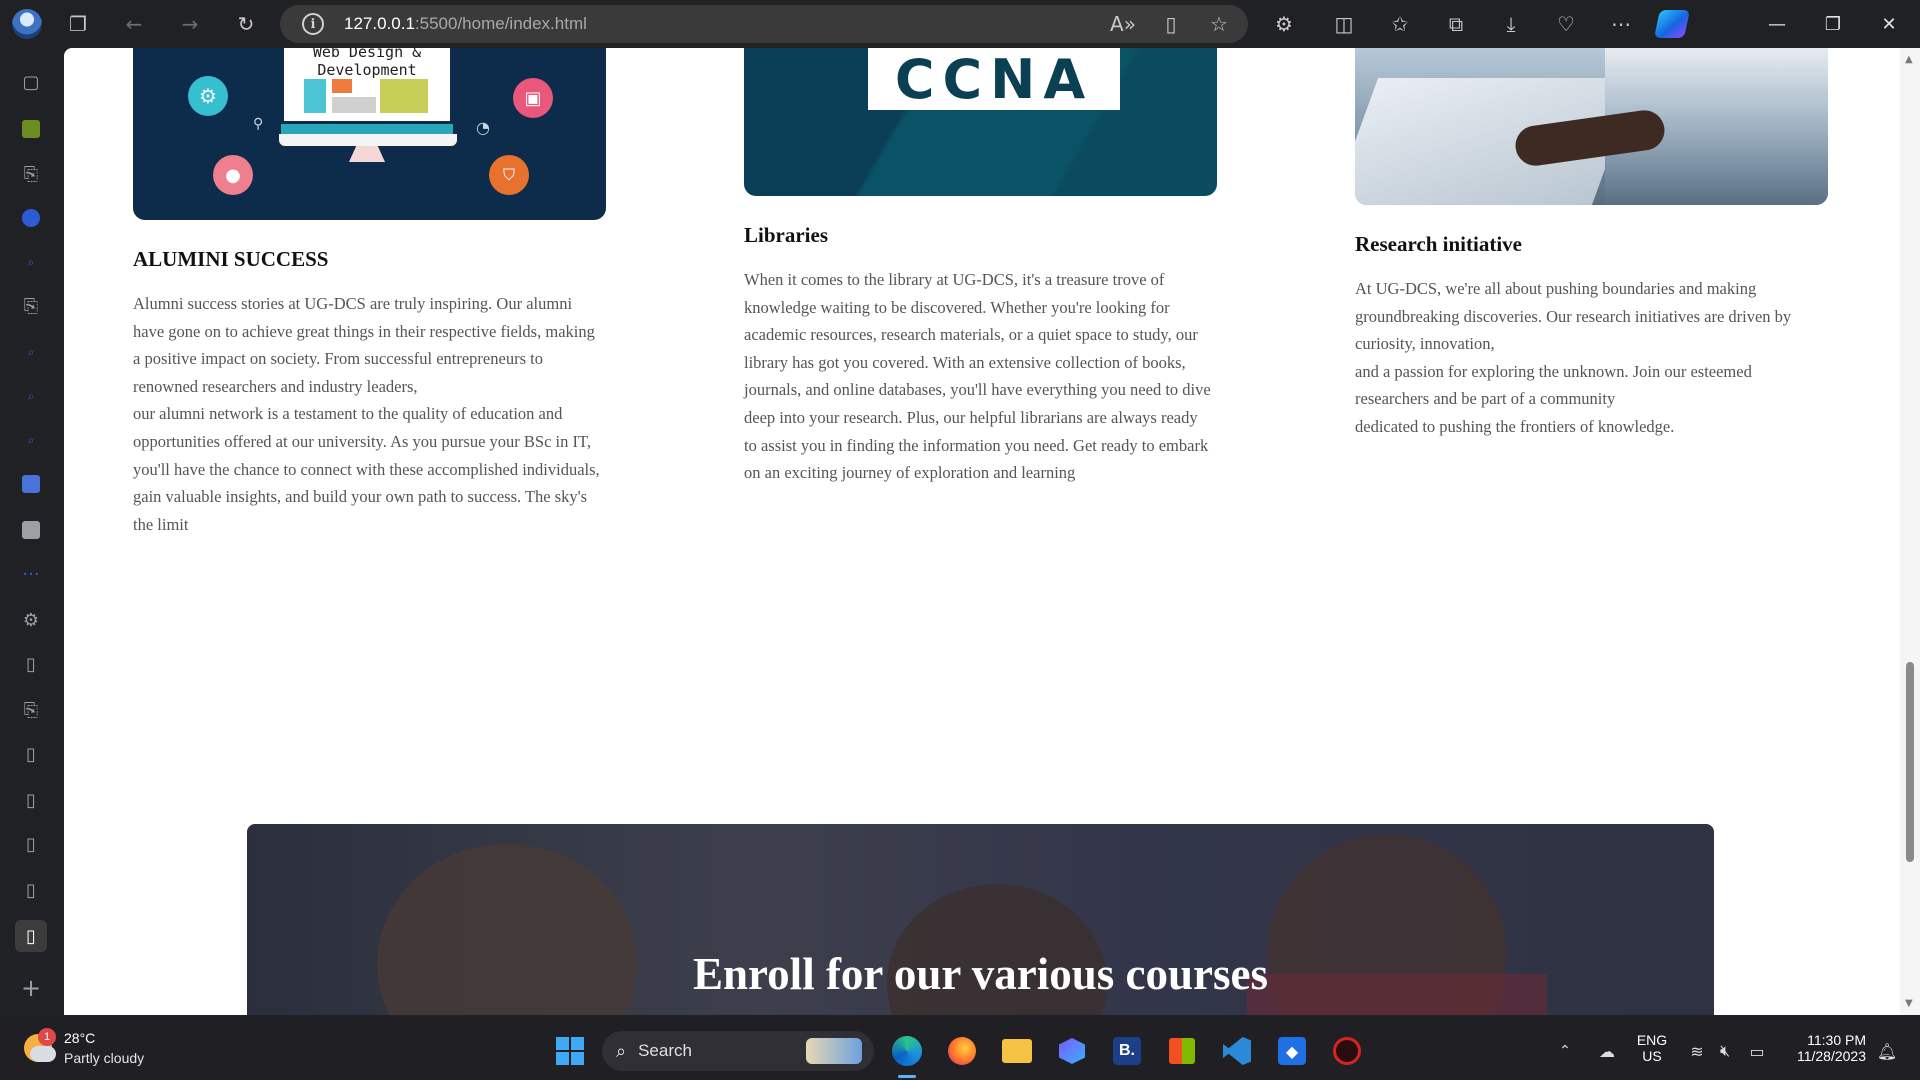 The height and width of the screenshot is (1080, 1920). I want to click on immersive-reader-icon: ▯, so click(1171, 24).